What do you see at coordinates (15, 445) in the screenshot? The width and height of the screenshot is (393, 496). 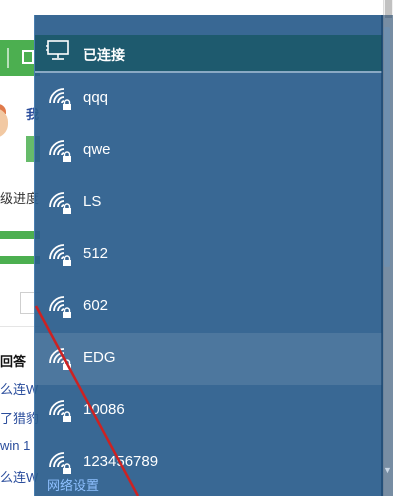 I see `question-link: win 1` at bounding box center [15, 445].